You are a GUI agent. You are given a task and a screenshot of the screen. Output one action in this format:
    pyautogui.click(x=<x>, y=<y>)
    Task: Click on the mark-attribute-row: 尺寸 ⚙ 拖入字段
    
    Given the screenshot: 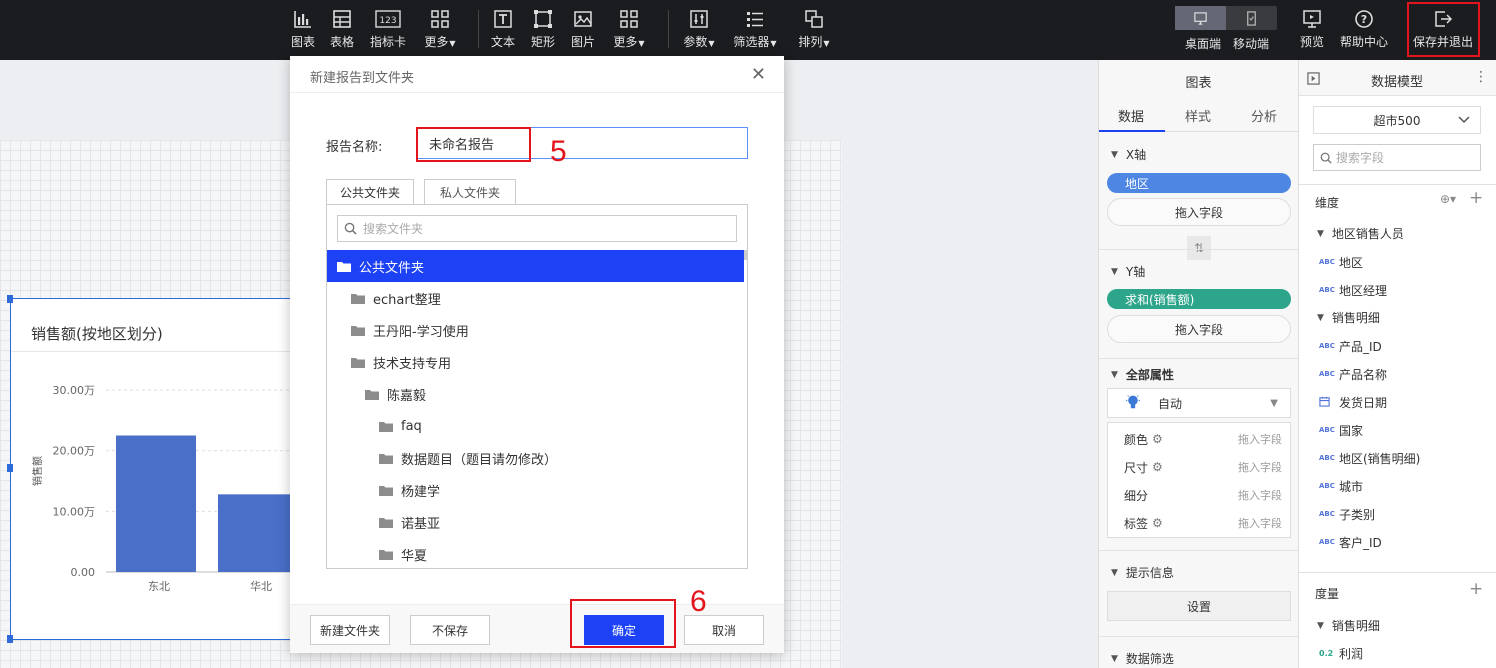 What is the action you would take?
    pyautogui.click(x=1199, y=467)
    